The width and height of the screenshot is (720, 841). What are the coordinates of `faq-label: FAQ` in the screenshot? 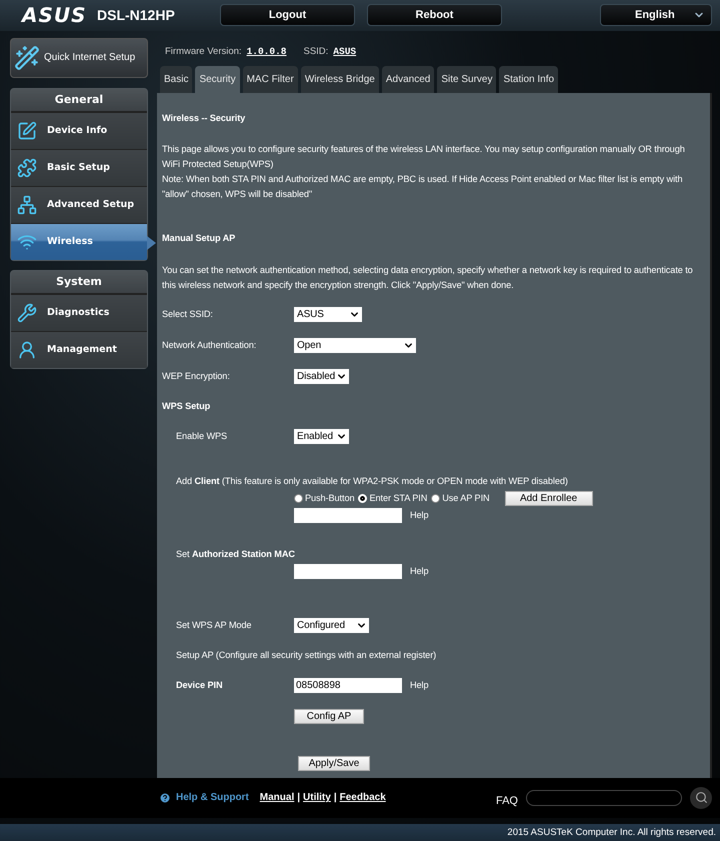 It's located at (507, 800).